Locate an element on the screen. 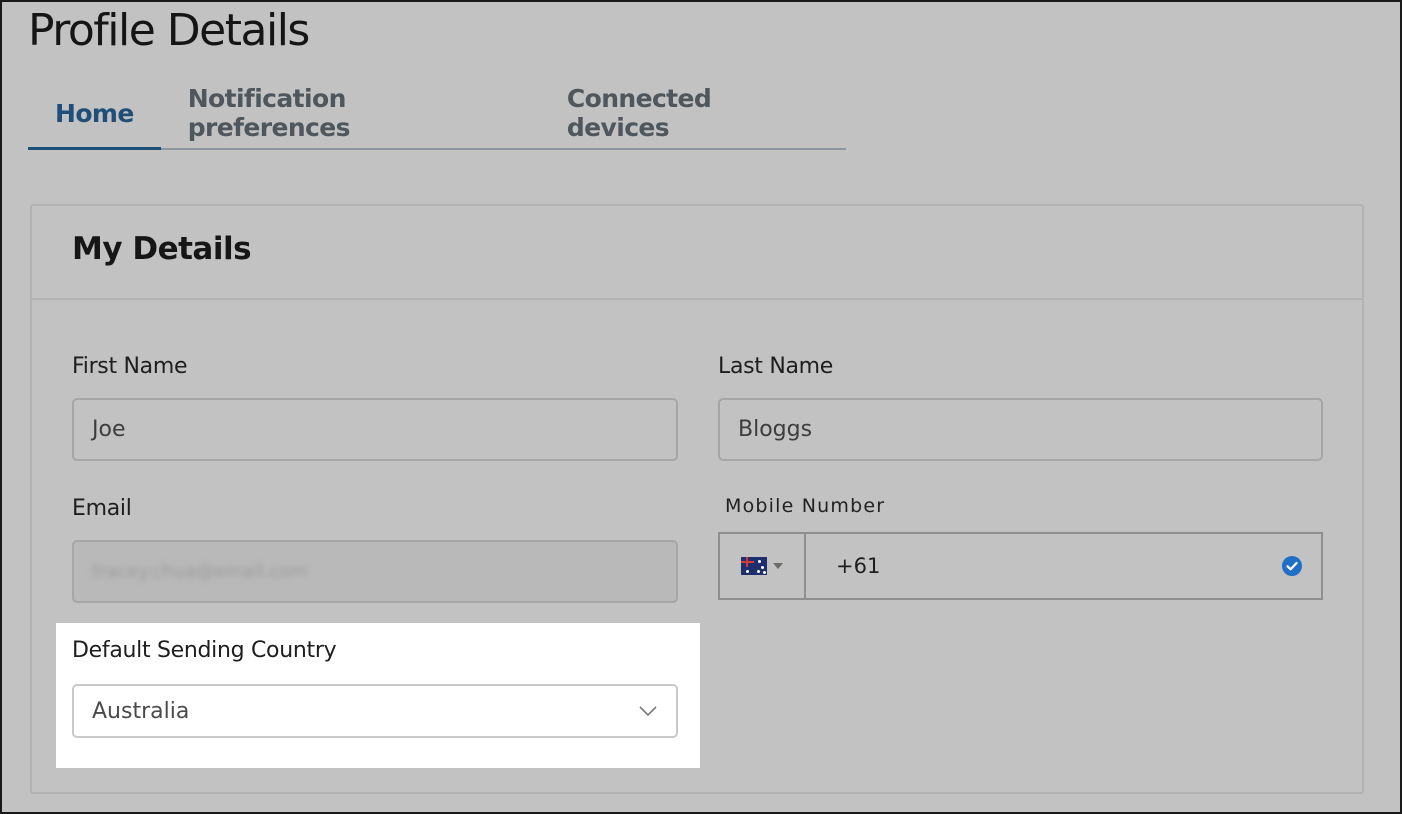 The height and width of the screenshot is (814, 1402). last-name-input: Bloggs is located at coordinates (1020, 429).